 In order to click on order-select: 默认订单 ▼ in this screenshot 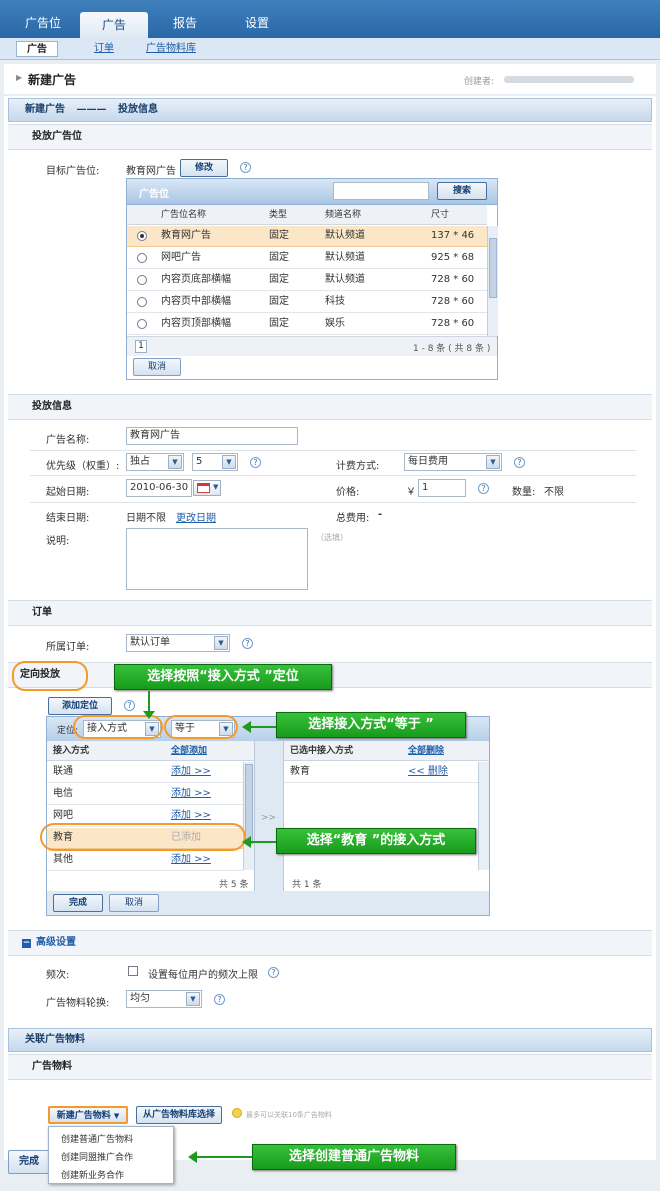, I will do `click(178, 643)`.